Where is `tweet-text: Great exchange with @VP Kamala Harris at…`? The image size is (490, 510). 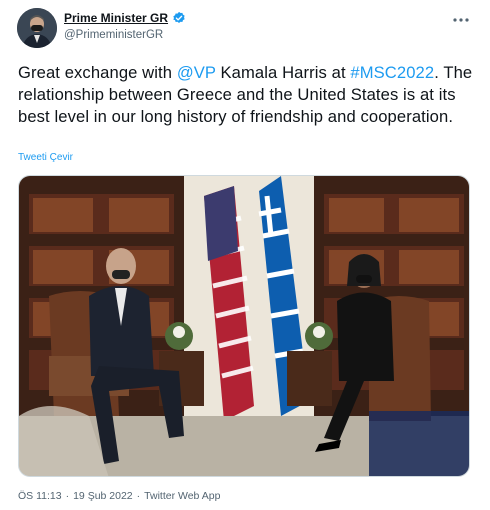 tweet-text: Great exchange with @VP Kamala Harris at… is located at coordinates (245, 95).